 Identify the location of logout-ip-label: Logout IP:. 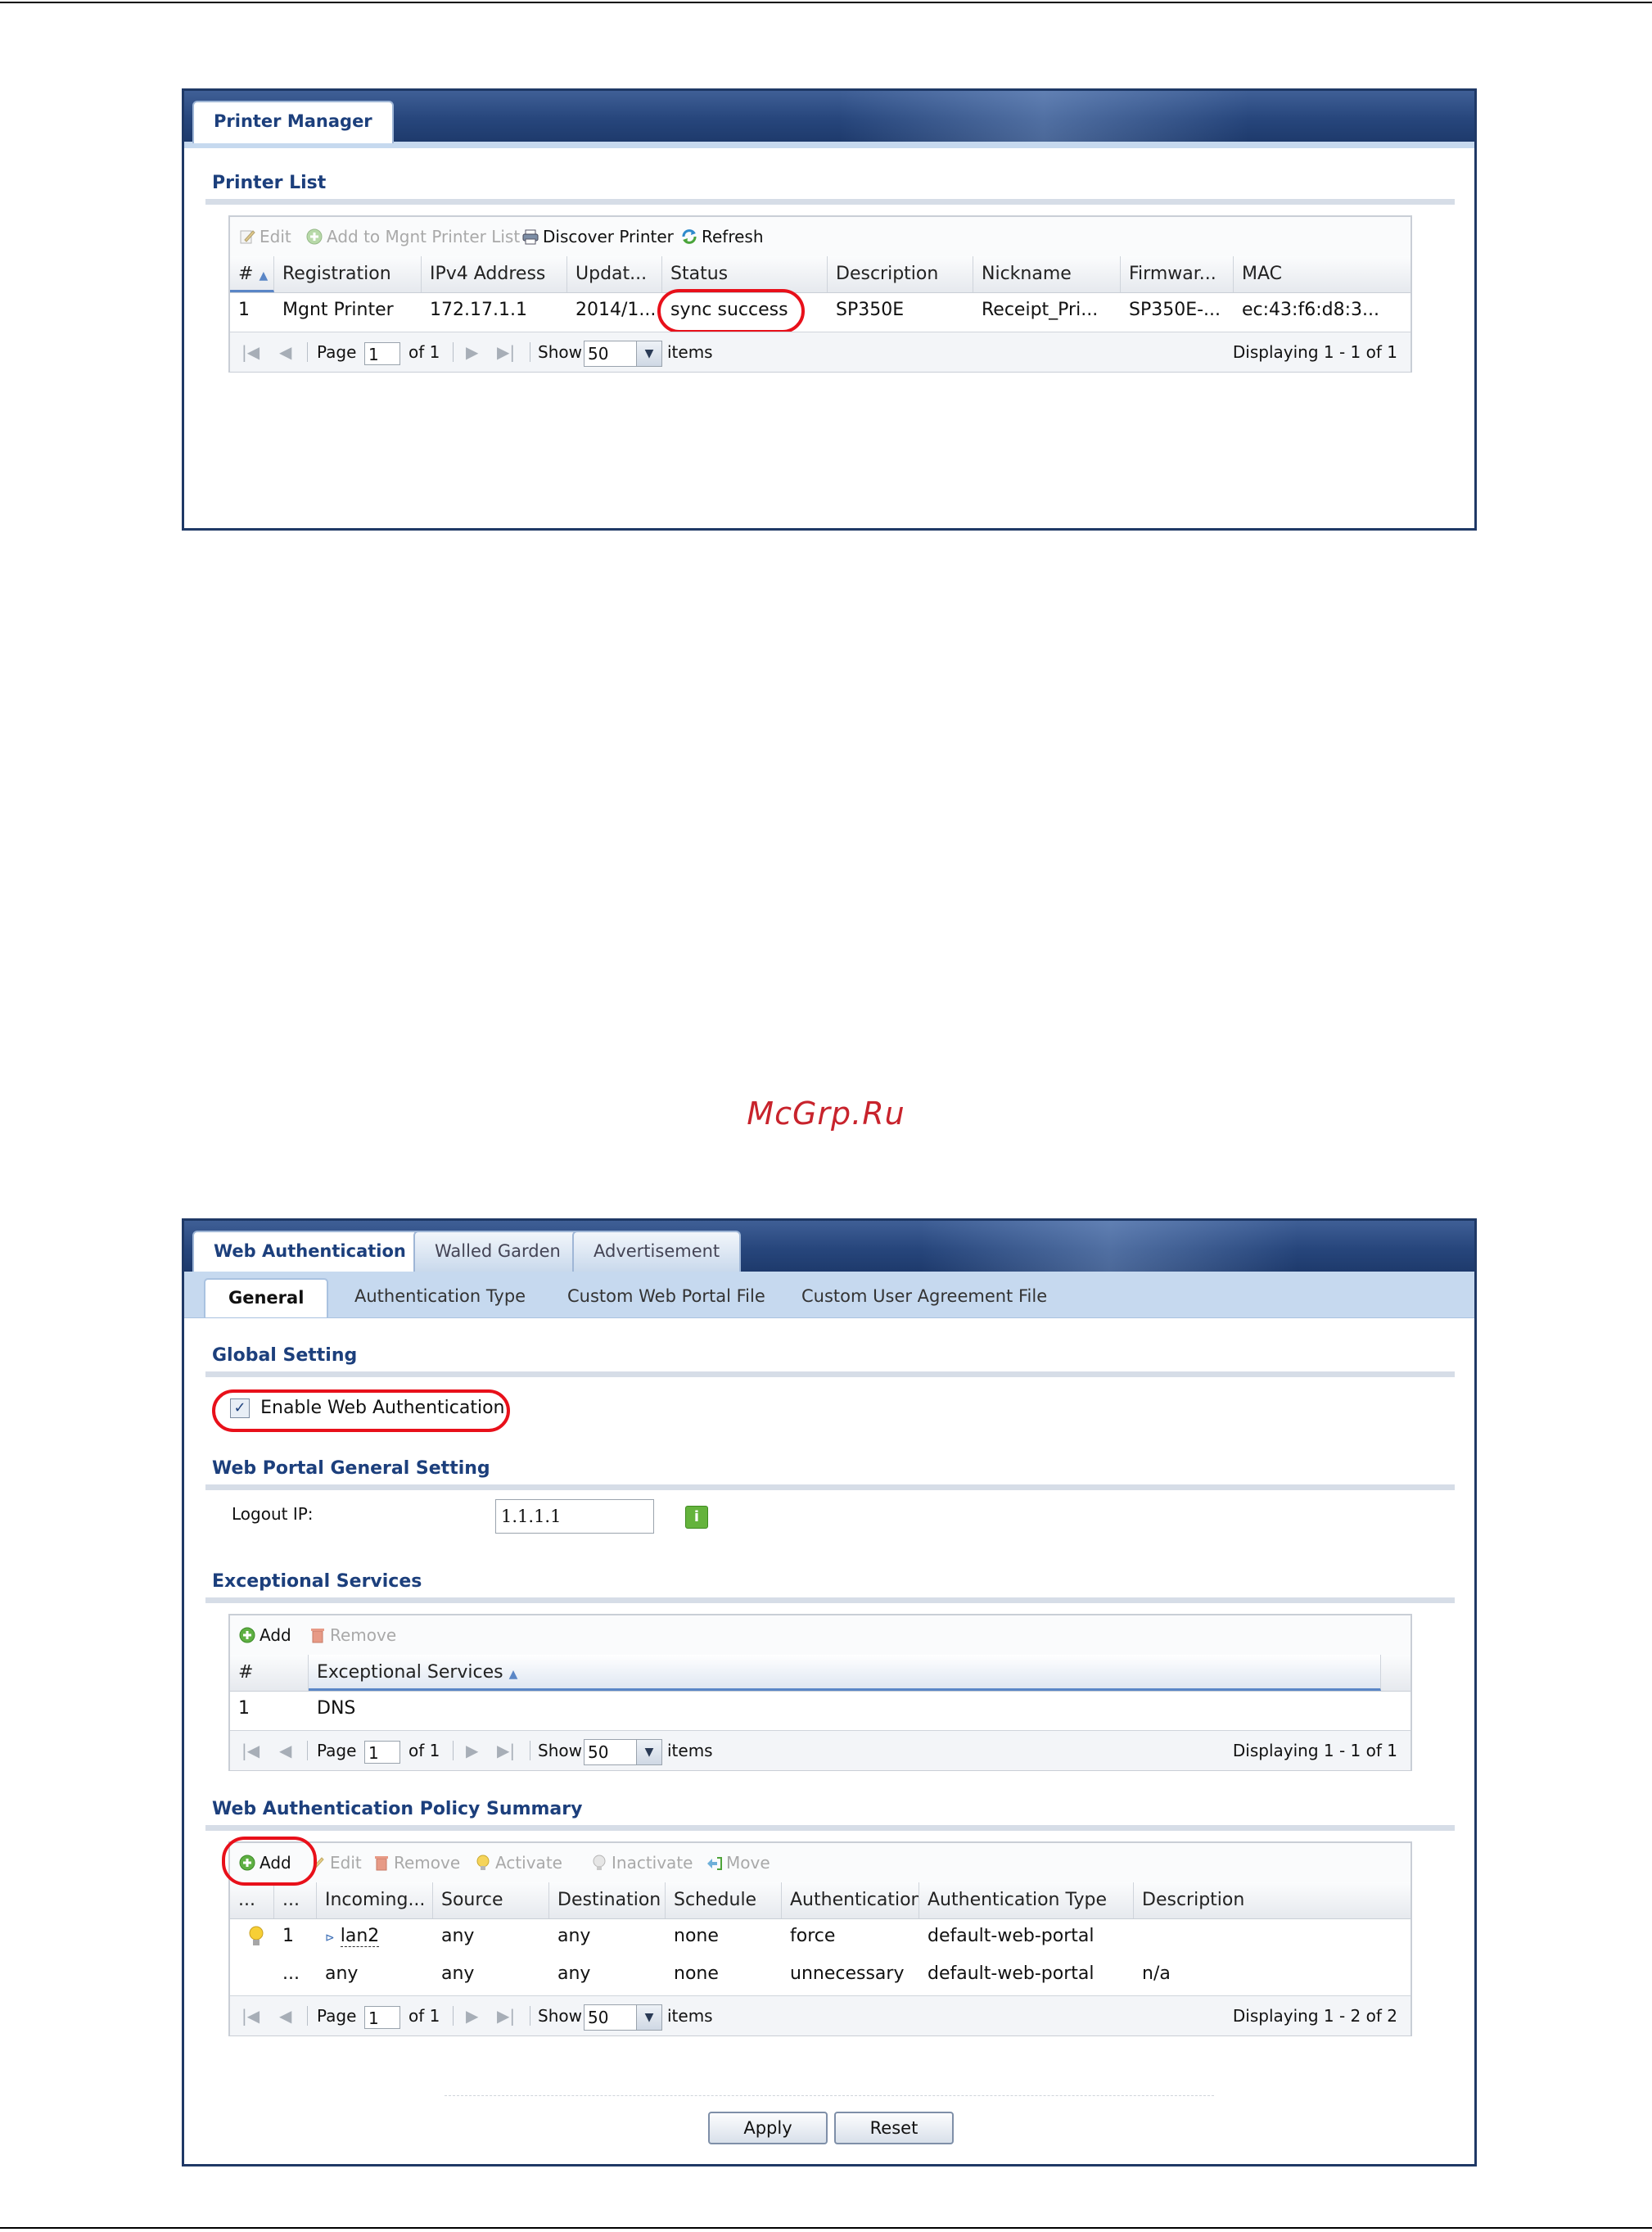
(273, 1514).